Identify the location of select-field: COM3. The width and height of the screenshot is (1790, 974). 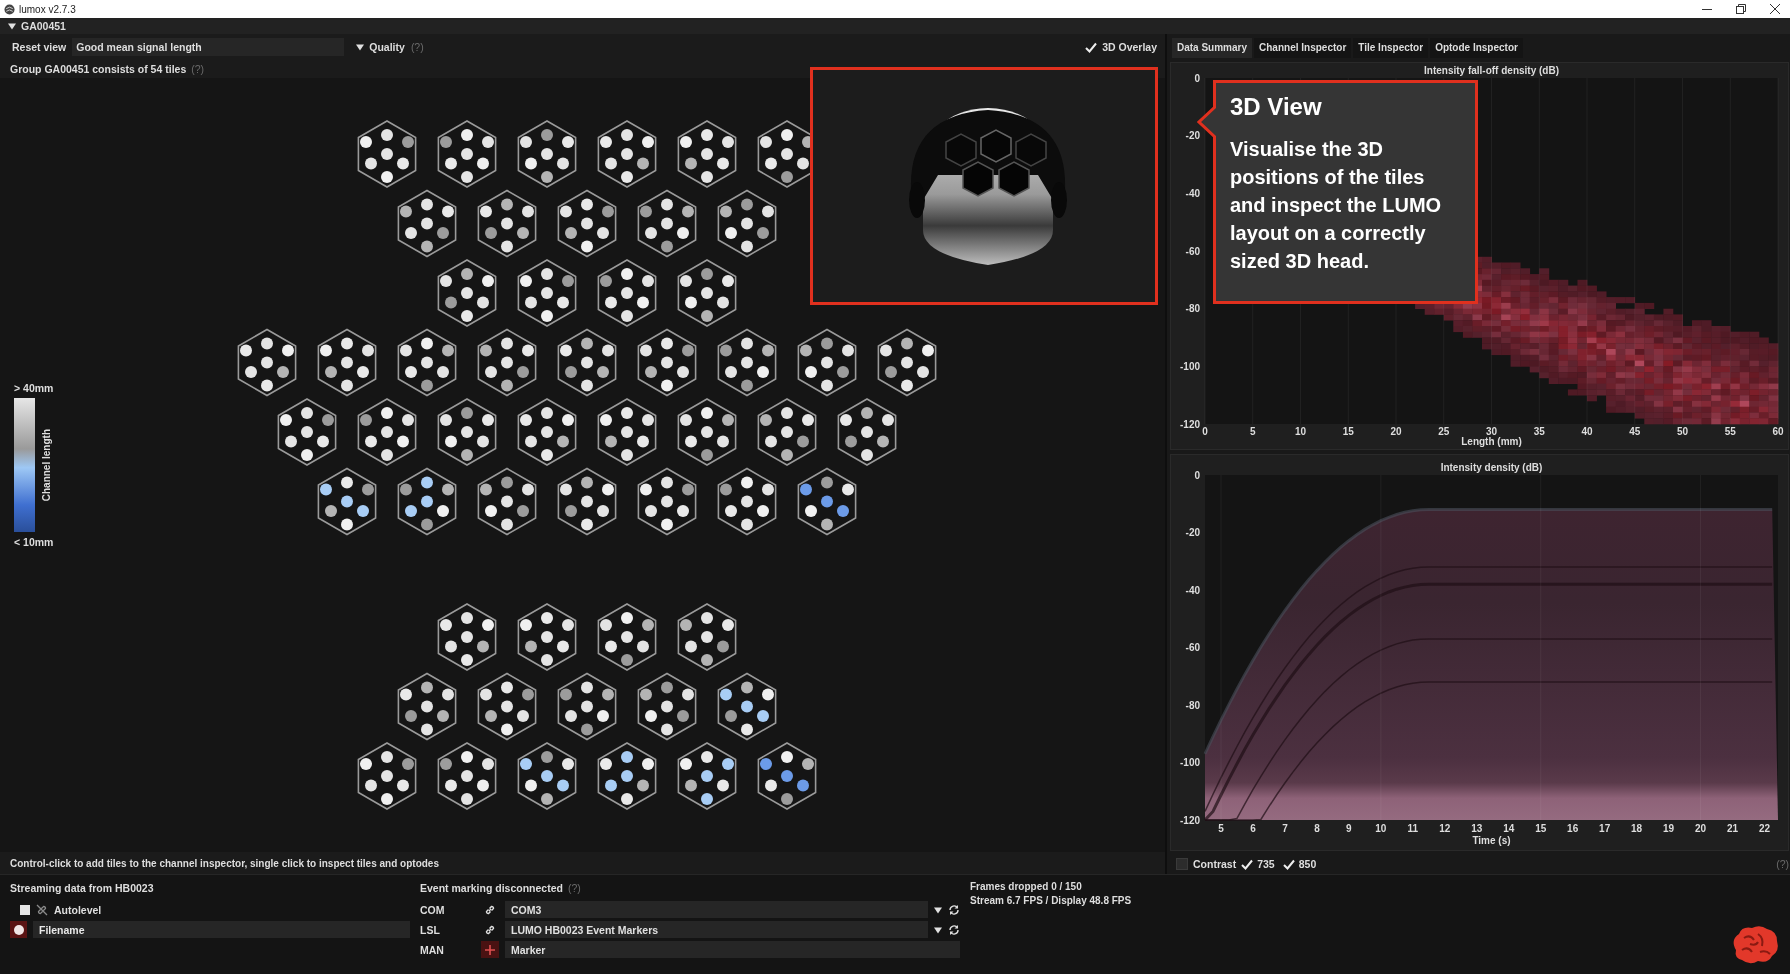
(716, 909).